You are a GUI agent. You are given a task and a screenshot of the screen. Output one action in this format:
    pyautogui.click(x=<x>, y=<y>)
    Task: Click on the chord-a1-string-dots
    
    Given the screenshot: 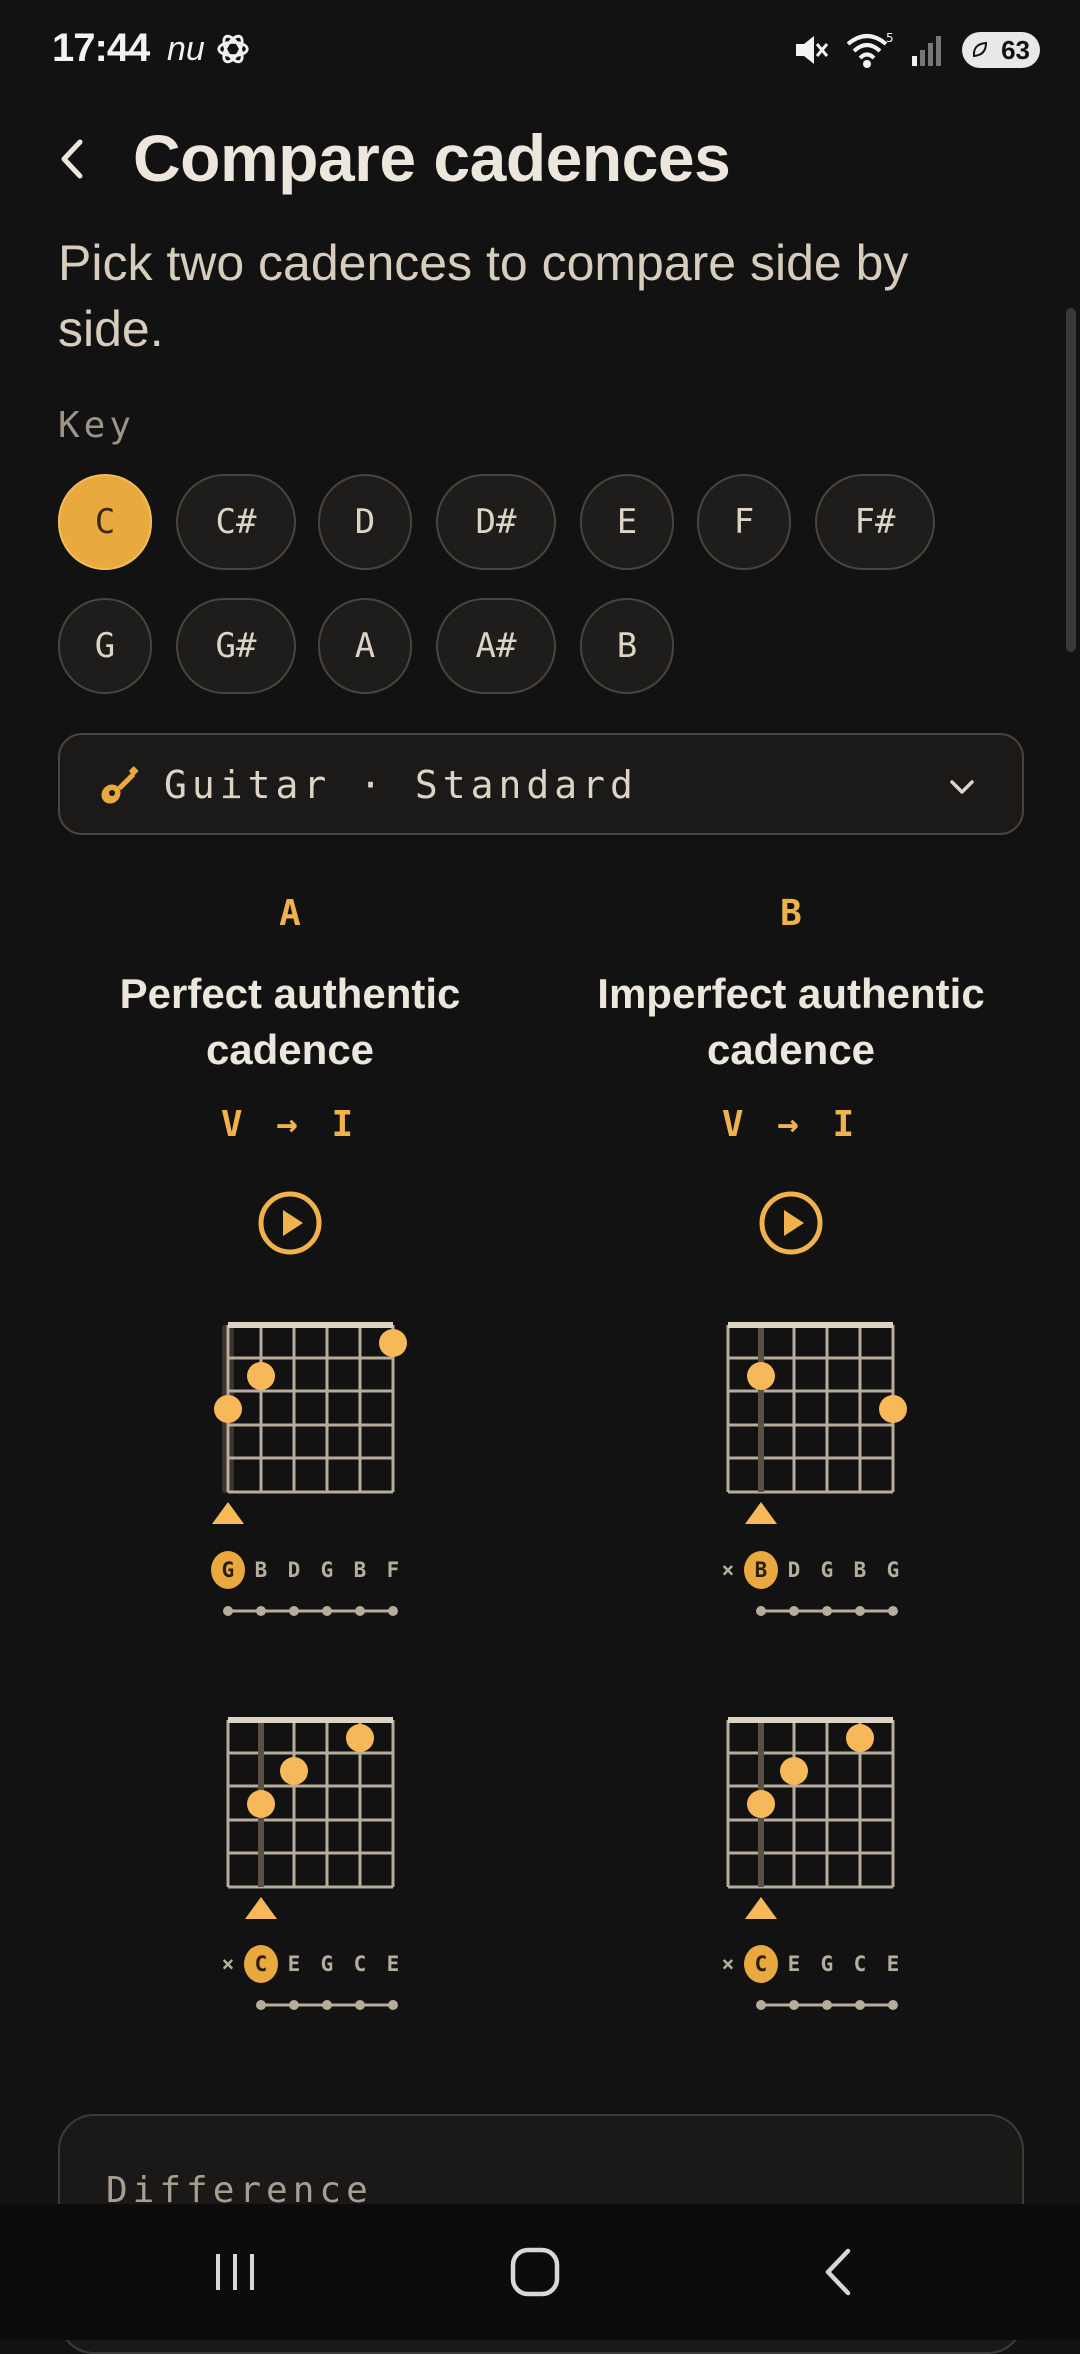 What is the action you would take?
    pyautogui.click(x=310, y=1611)
    